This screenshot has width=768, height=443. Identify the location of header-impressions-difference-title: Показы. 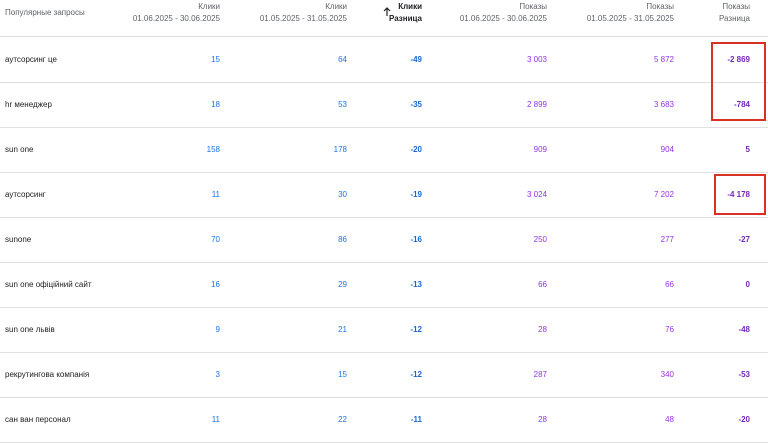
(736, 6).